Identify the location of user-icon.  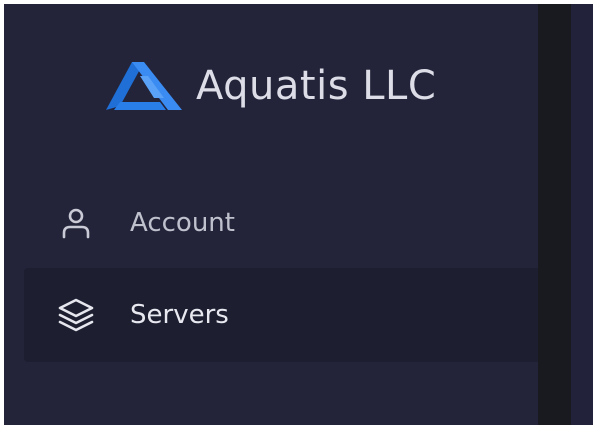
(76, 223).